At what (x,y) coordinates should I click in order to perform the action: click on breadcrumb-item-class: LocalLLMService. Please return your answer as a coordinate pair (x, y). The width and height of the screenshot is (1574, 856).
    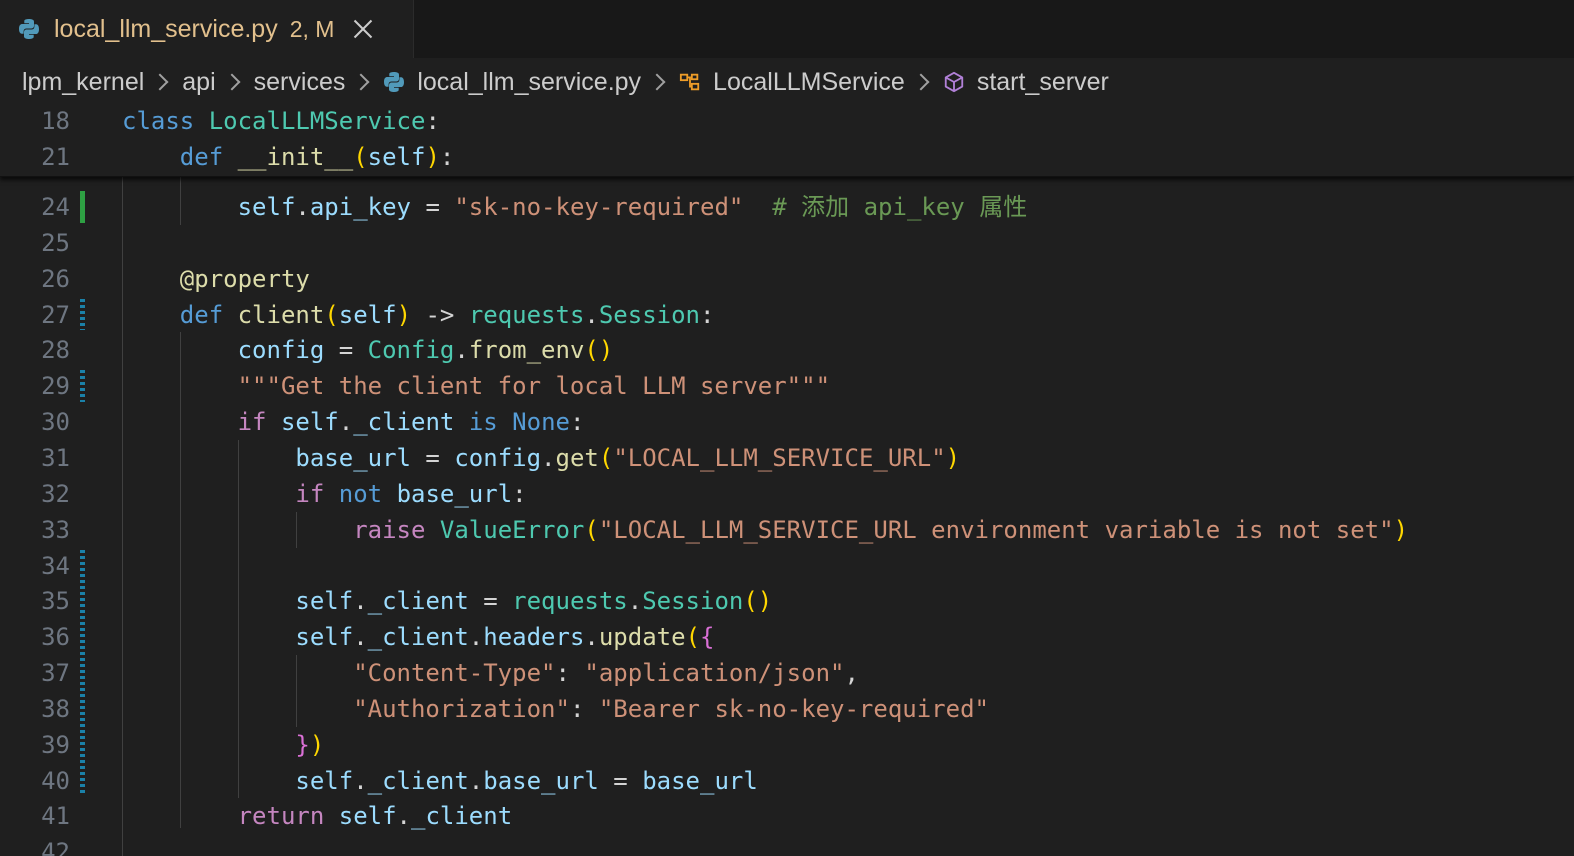
    Looking at the image, I should click on (809, 82).